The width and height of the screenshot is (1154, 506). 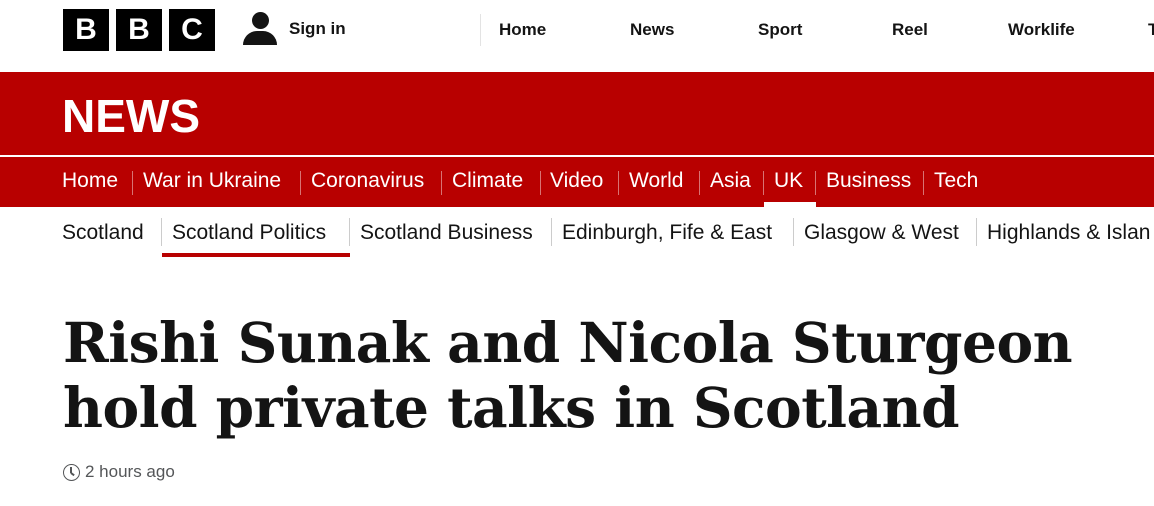 I want to click on global-nav-news: News, so click(x=652, y=30).